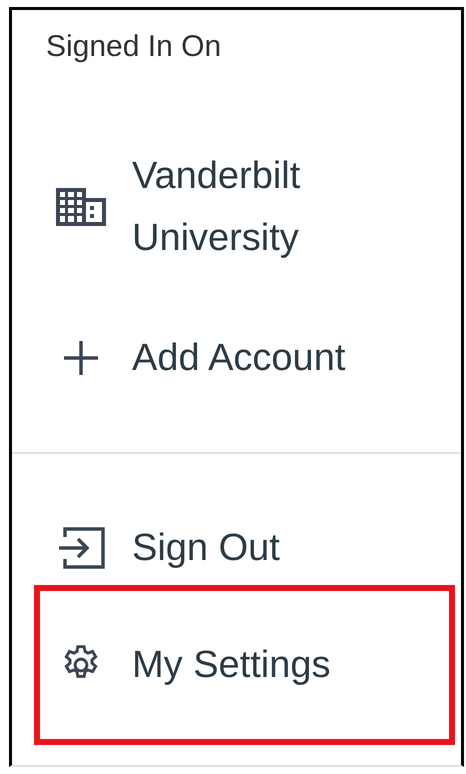 The image size is (466, 774). Describe the element at coordinates (262, 207) in the screenshot. I see `menu-item: Vanderbilt University` at that location.